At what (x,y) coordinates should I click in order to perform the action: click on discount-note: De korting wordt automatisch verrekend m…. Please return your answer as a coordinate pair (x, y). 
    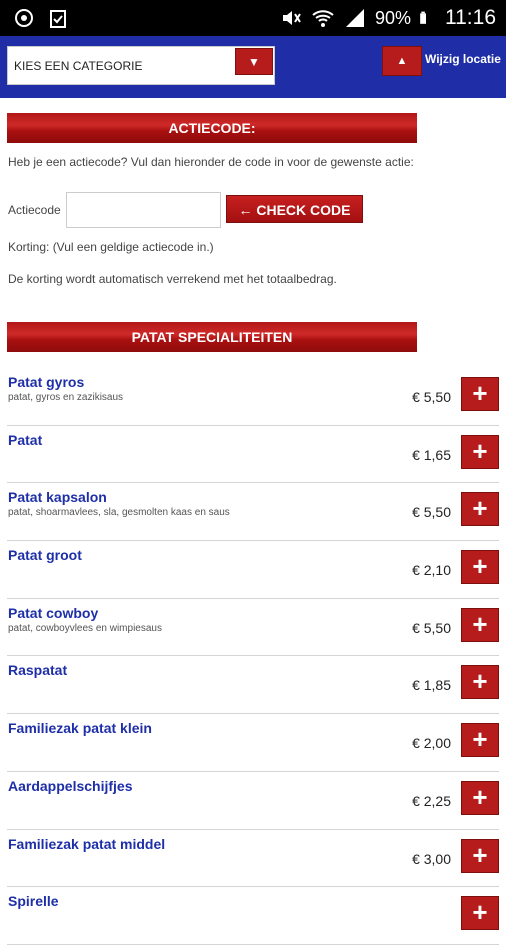
    Looking at the image, I should click on (172, 279).